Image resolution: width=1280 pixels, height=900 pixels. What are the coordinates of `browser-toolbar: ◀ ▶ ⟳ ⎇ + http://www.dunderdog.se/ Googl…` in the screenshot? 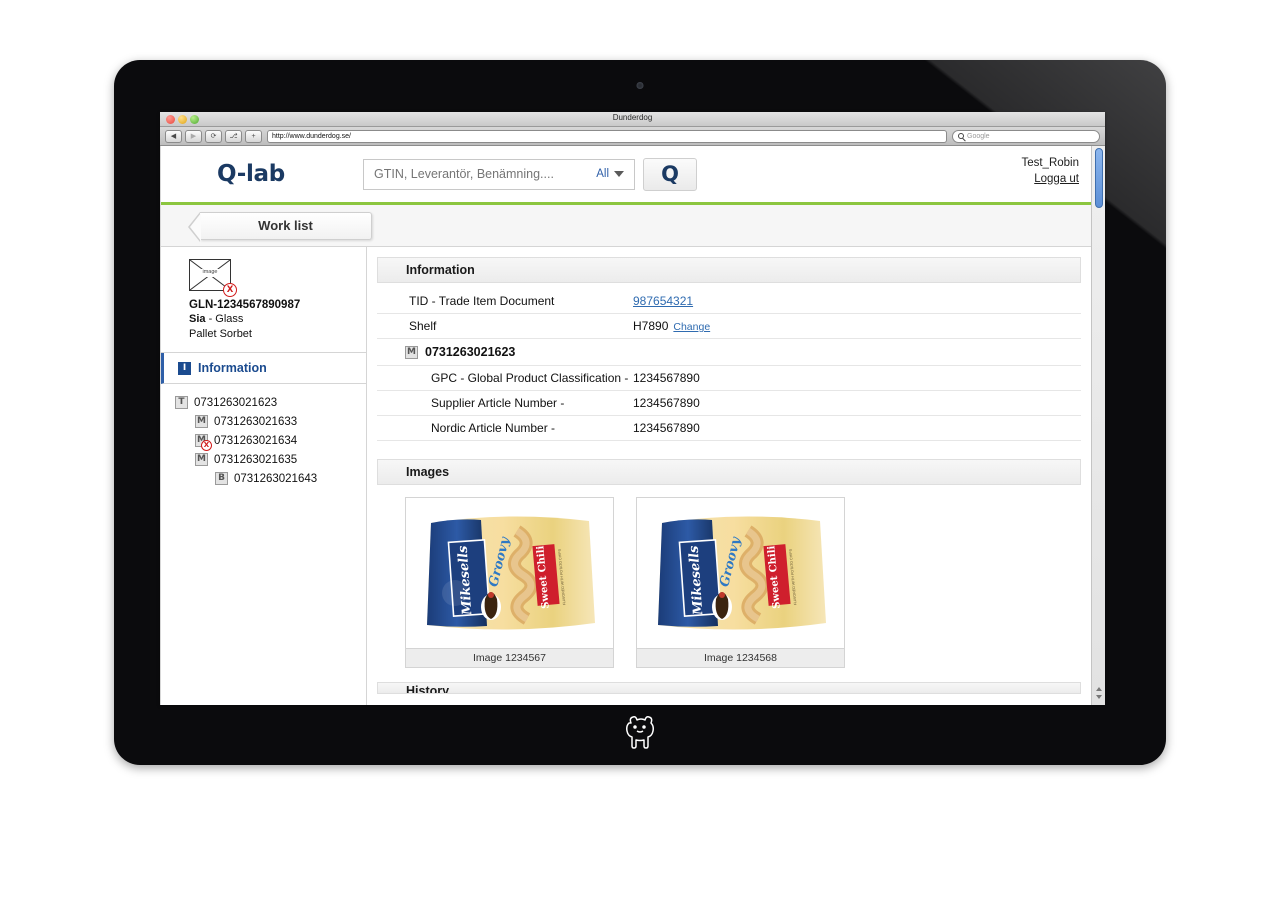 It's located at (632, 136).